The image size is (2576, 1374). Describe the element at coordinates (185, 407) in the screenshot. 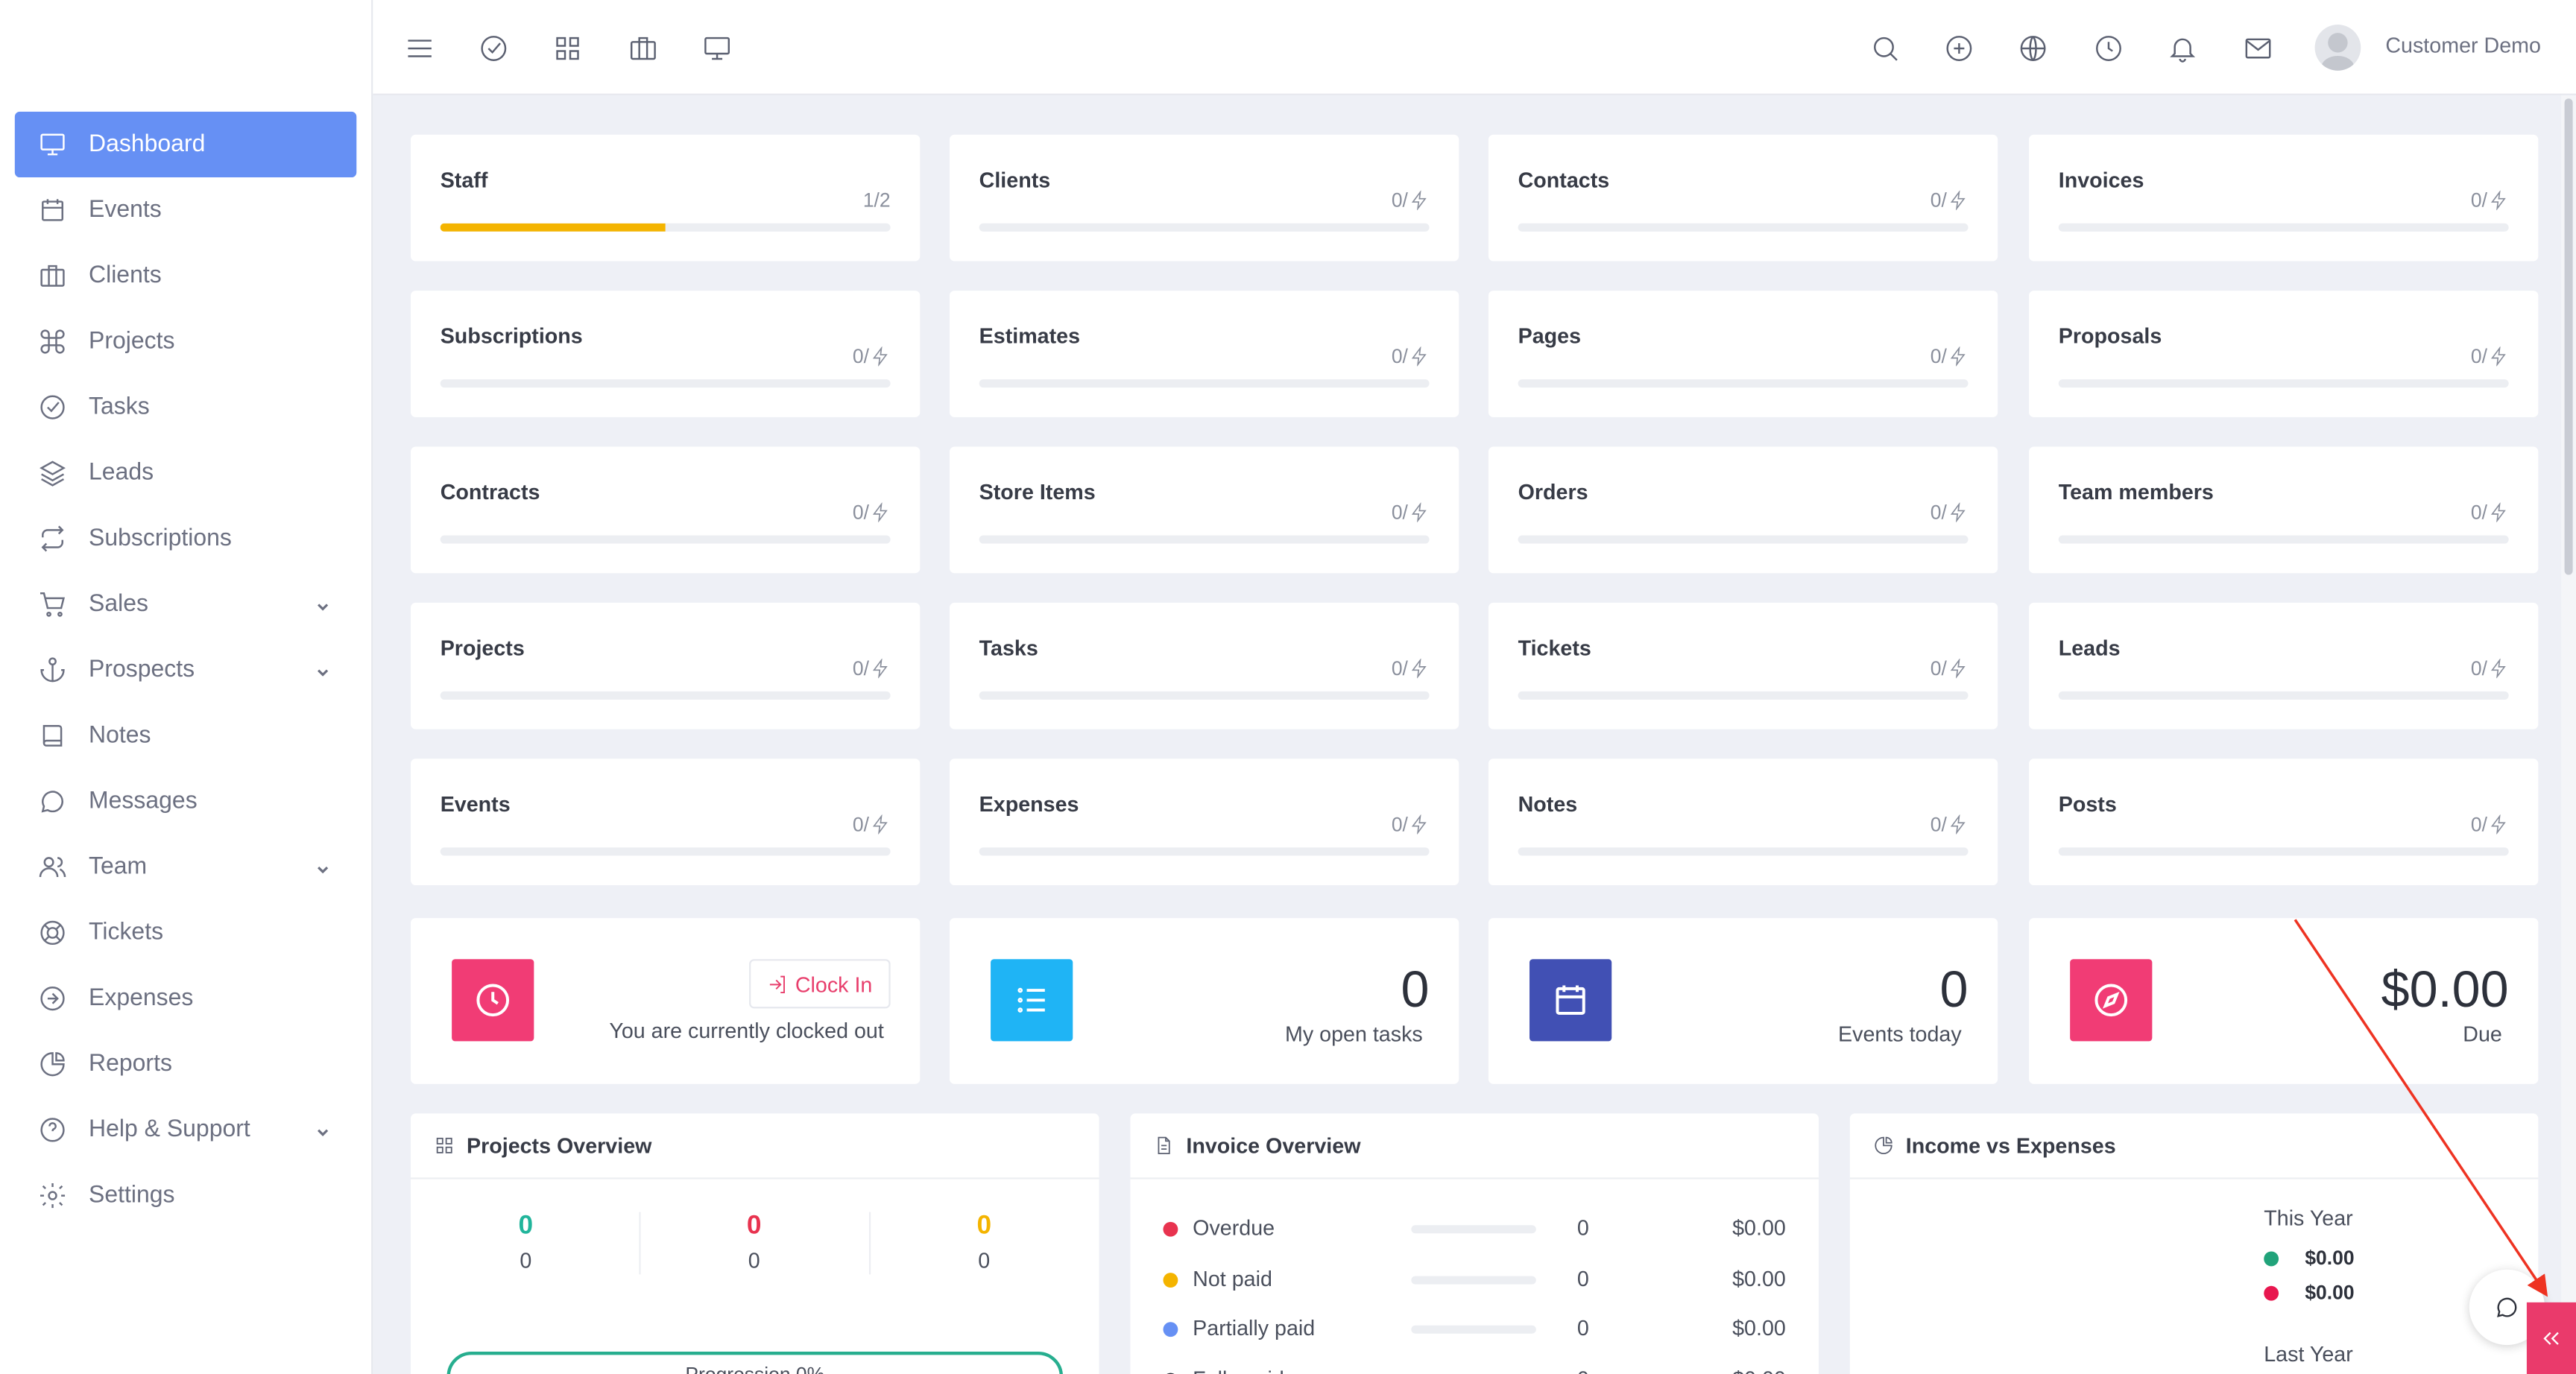

I see `sidebar-item-tasks: Tasks` at that location.